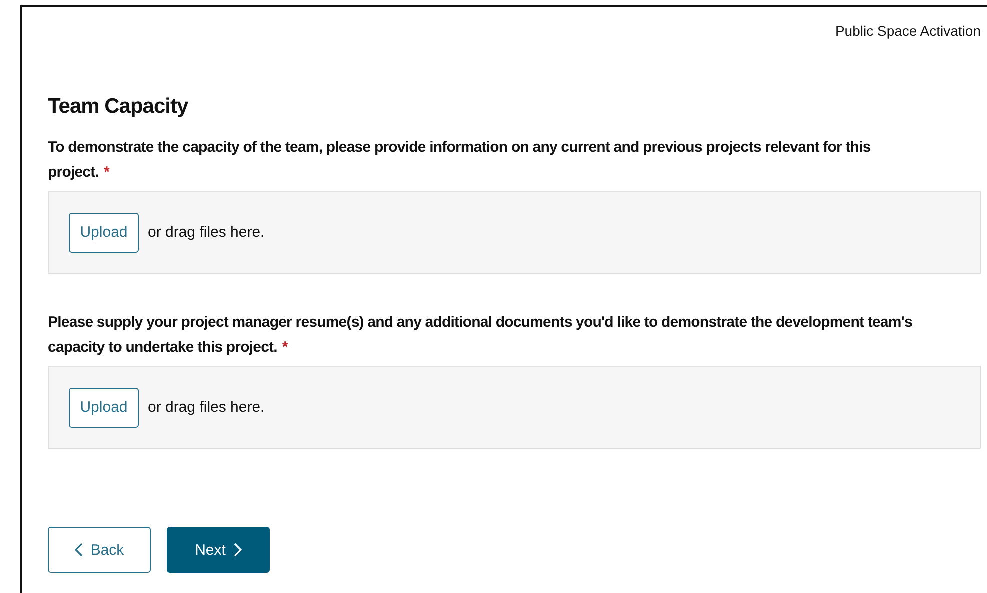 The image size is (987, 593). Describe the element at coordinates (460, 160) in the screenshot. I see `question-label: To demonstrate the capacity of the team, please provide information on any current and previous projects relevant for this project. *` at that location.